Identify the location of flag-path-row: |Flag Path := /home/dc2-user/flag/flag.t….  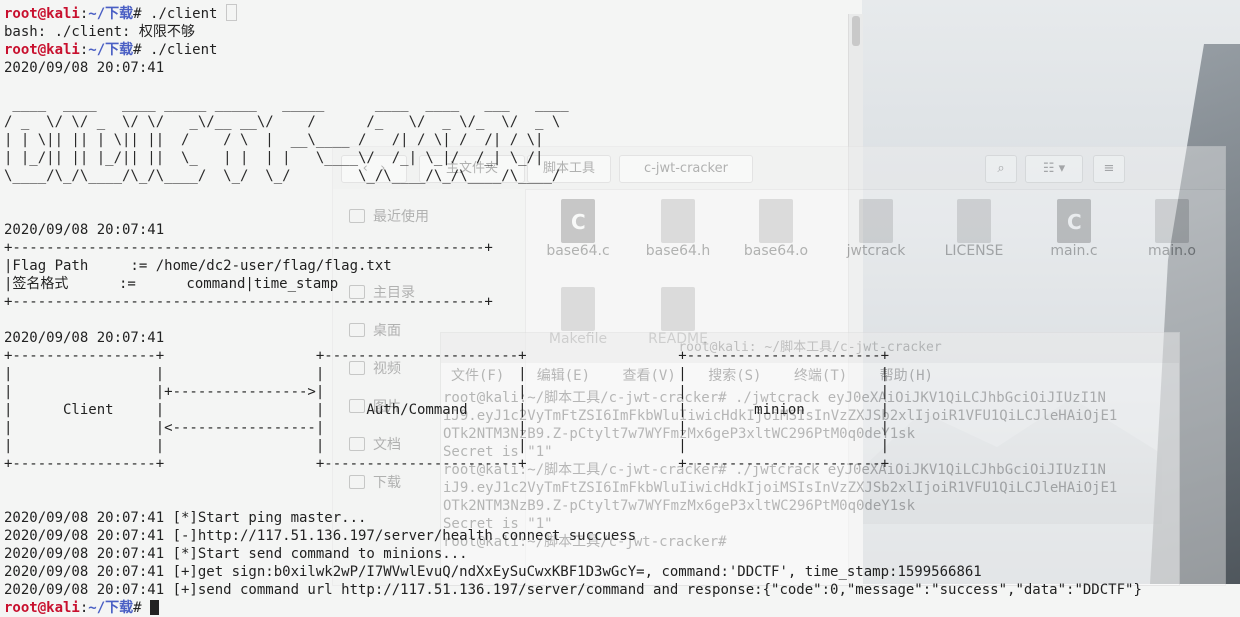
(198, 266).